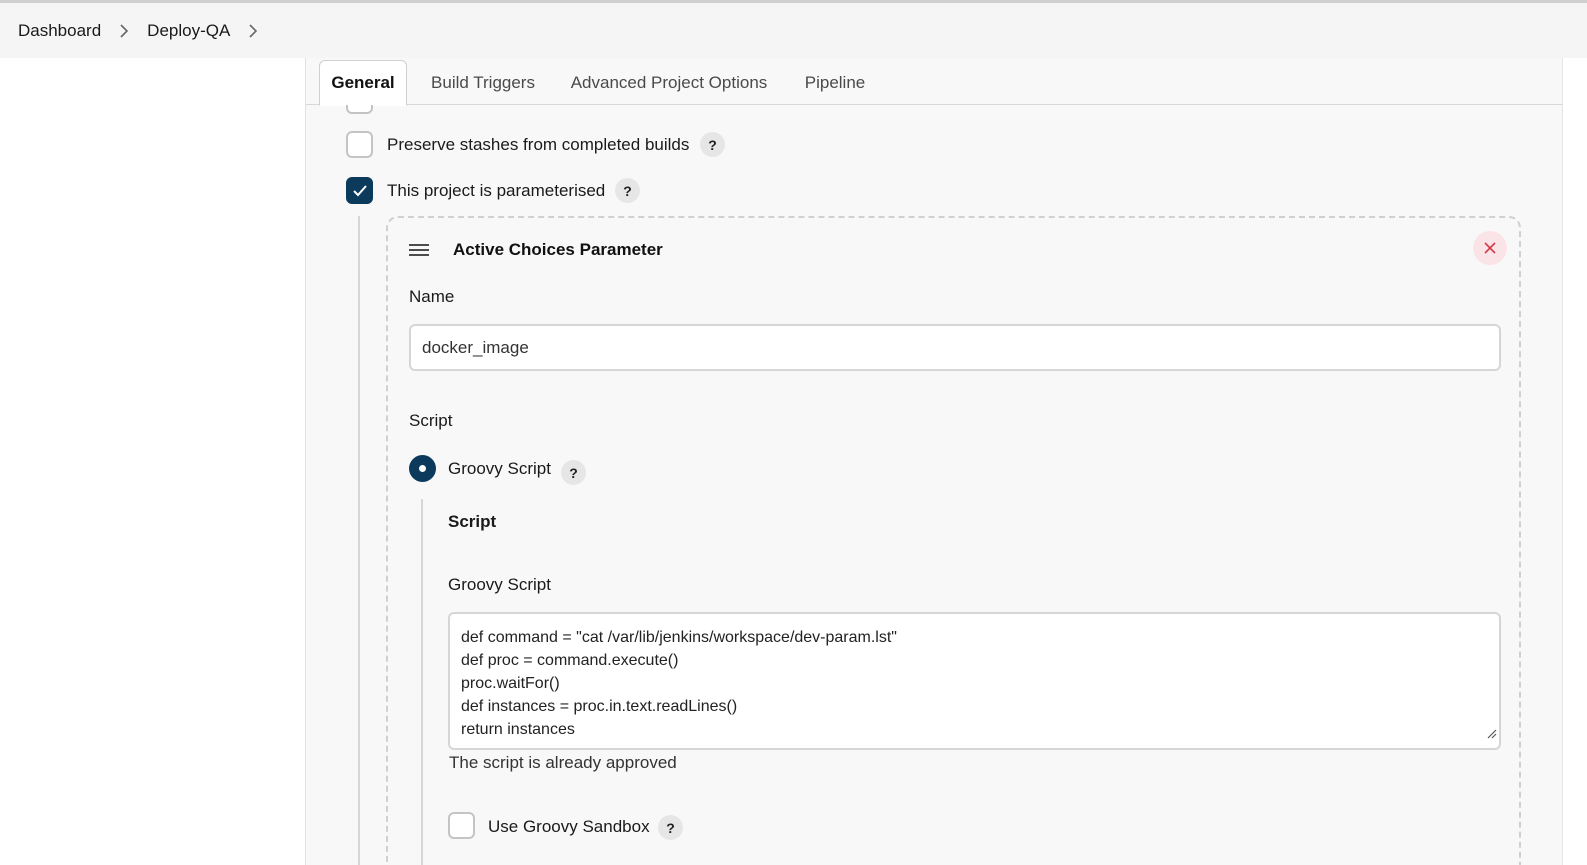 The width and height of the screenshot is (1587, 865). What do you see at coordinates (570, 660) in the screenshot?
I see `script-line: def proc = command.execute()` at bounding box center [570, 660].